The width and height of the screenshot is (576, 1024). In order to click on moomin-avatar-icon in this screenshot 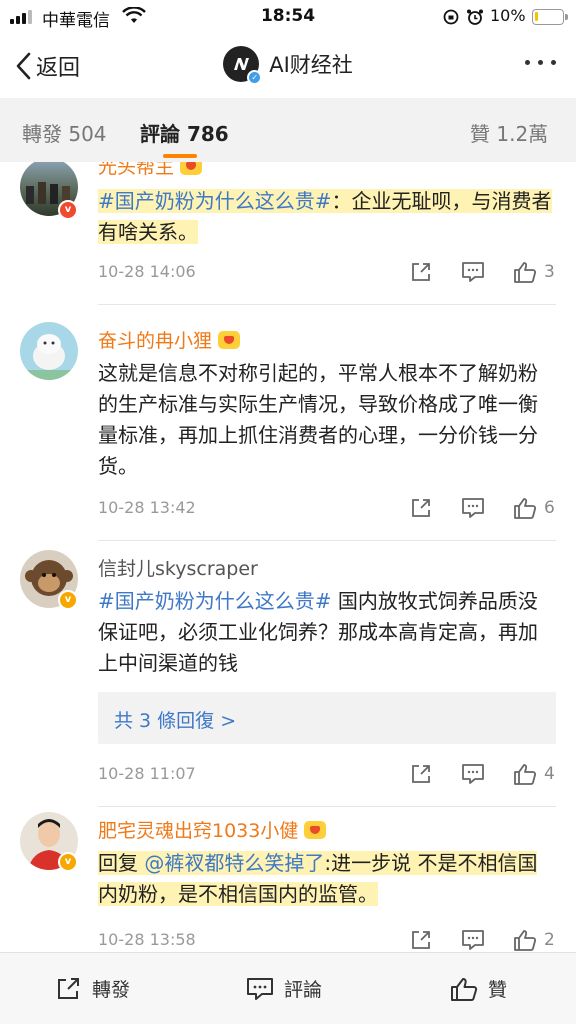, I will do `click(49, 357)`.